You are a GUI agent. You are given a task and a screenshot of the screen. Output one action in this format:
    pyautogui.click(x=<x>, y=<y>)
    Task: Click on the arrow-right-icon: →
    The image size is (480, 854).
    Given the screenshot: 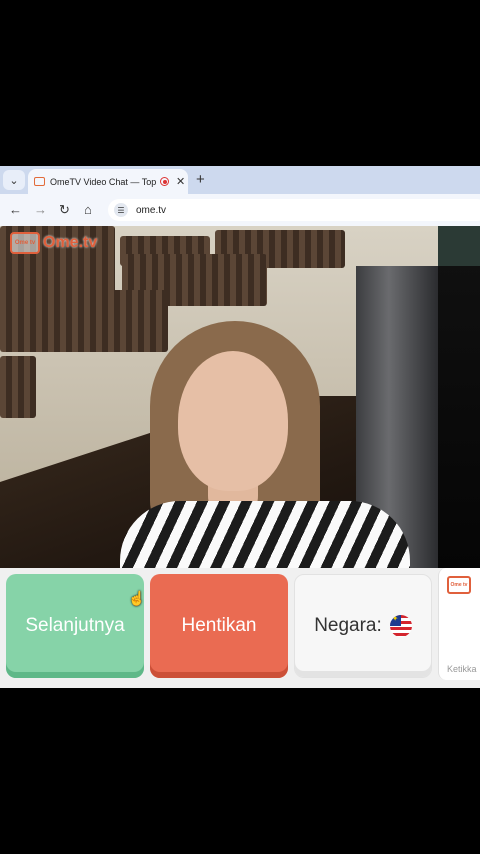 What is the action you would take?
    pyautogui.click(x=40, y=209)
    